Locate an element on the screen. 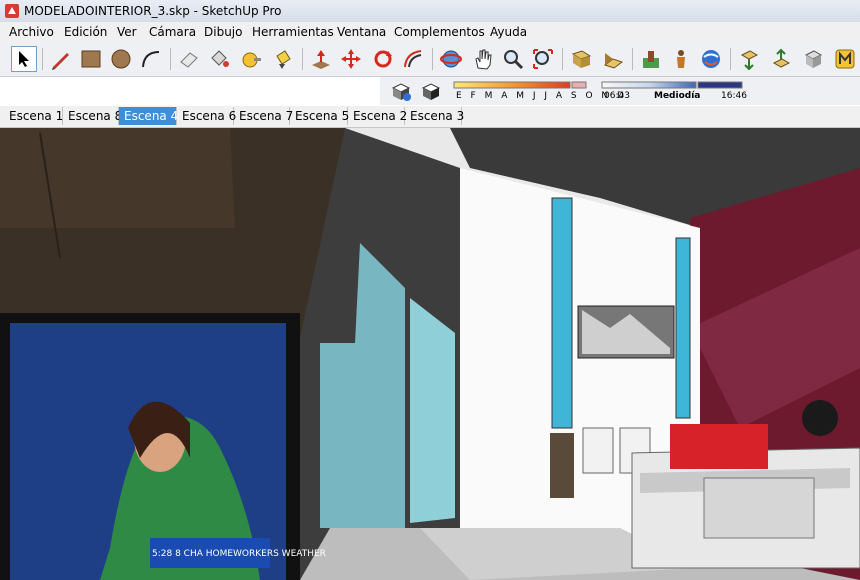  previous-view-tool is located at coordinates (581, 59).